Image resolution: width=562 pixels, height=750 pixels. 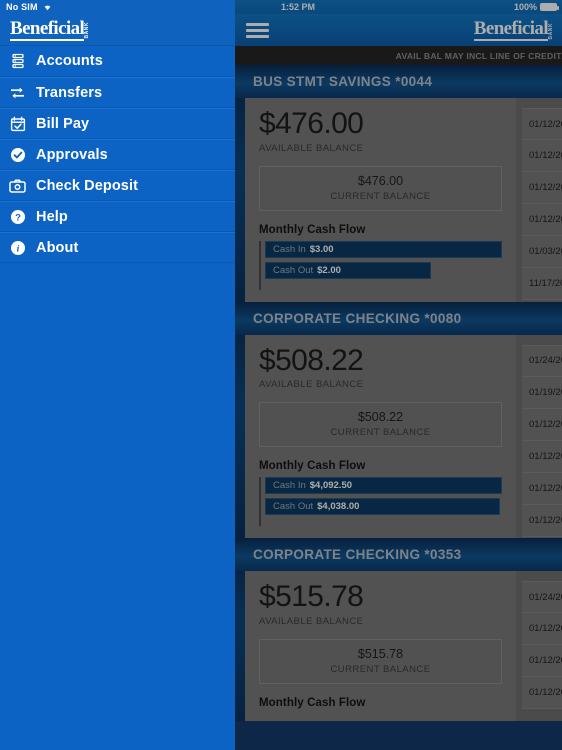 I want to click on hamburger-menu-icon, so click(x=257, y=30).